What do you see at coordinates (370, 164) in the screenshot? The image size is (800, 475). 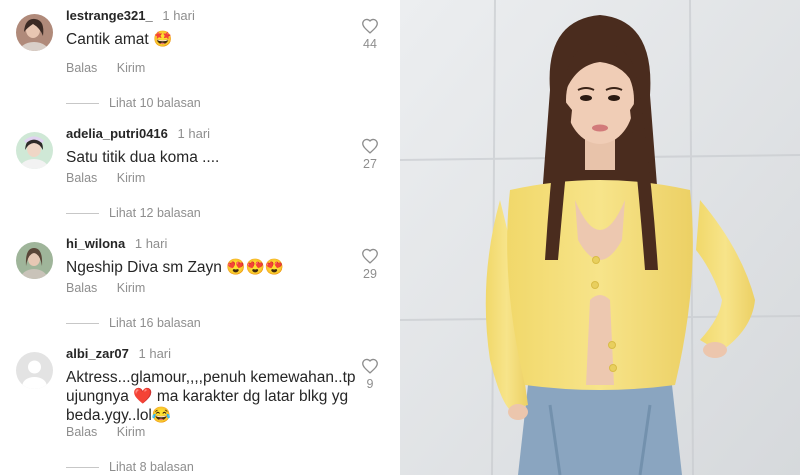 I see `like-count: 27` at bounding box center [370, 164].